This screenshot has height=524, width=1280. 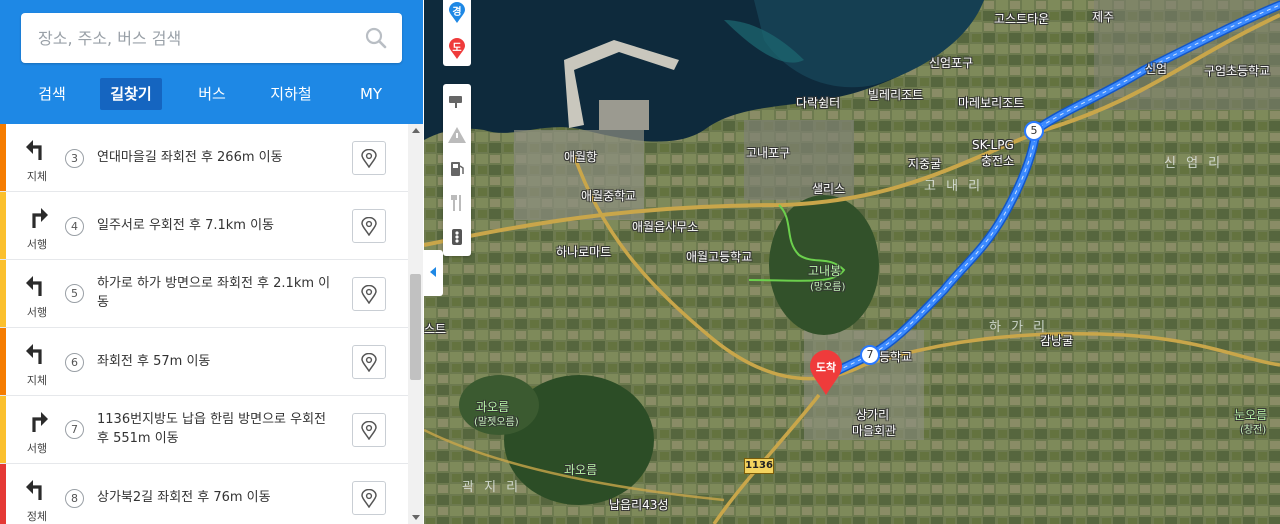 I want to click on step-number: 3, so click(x=74, y=158).